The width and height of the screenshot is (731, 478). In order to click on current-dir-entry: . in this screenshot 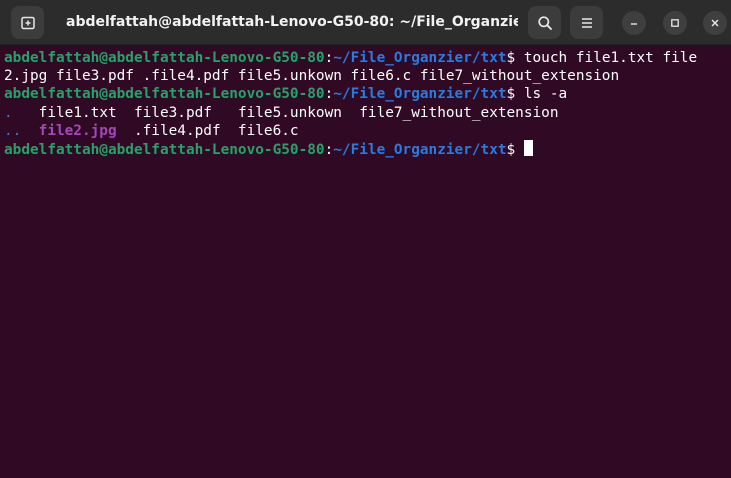, I will do `click(8, 112)`.